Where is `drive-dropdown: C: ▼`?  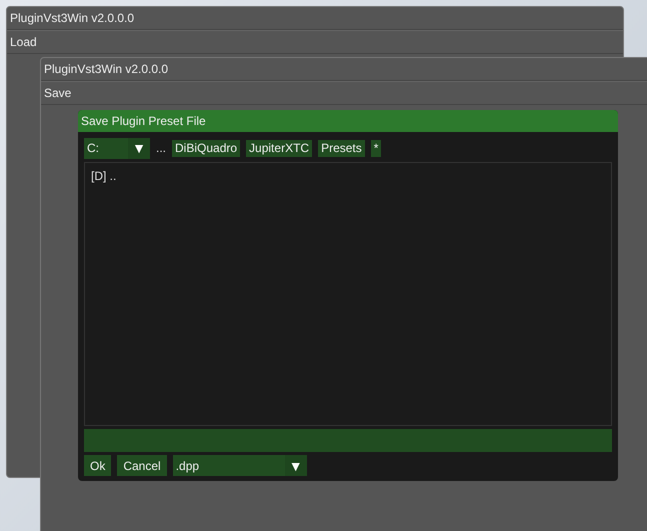 drive-dropdown: C: ▼ is located at coordinates (117, 148).